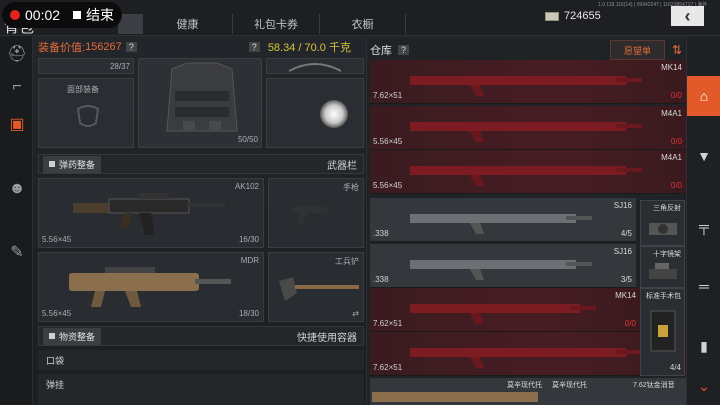  Describe the element at coordinates (622, 251) in the screenshot. I see `item-name: SJ16` at that location.